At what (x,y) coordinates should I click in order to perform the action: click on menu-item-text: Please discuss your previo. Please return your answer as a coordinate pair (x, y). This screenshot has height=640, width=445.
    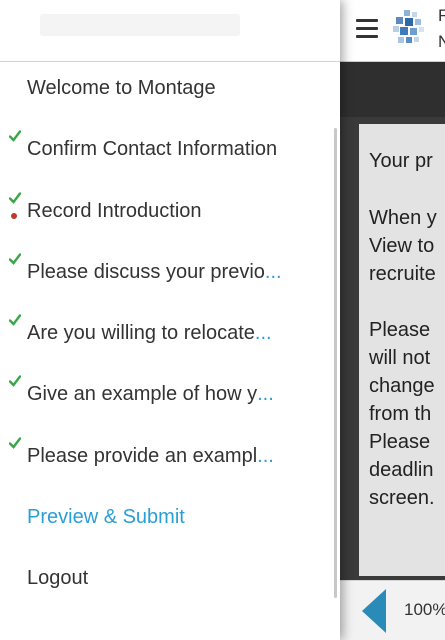
    Looking at the image, I should click on (146, 271).